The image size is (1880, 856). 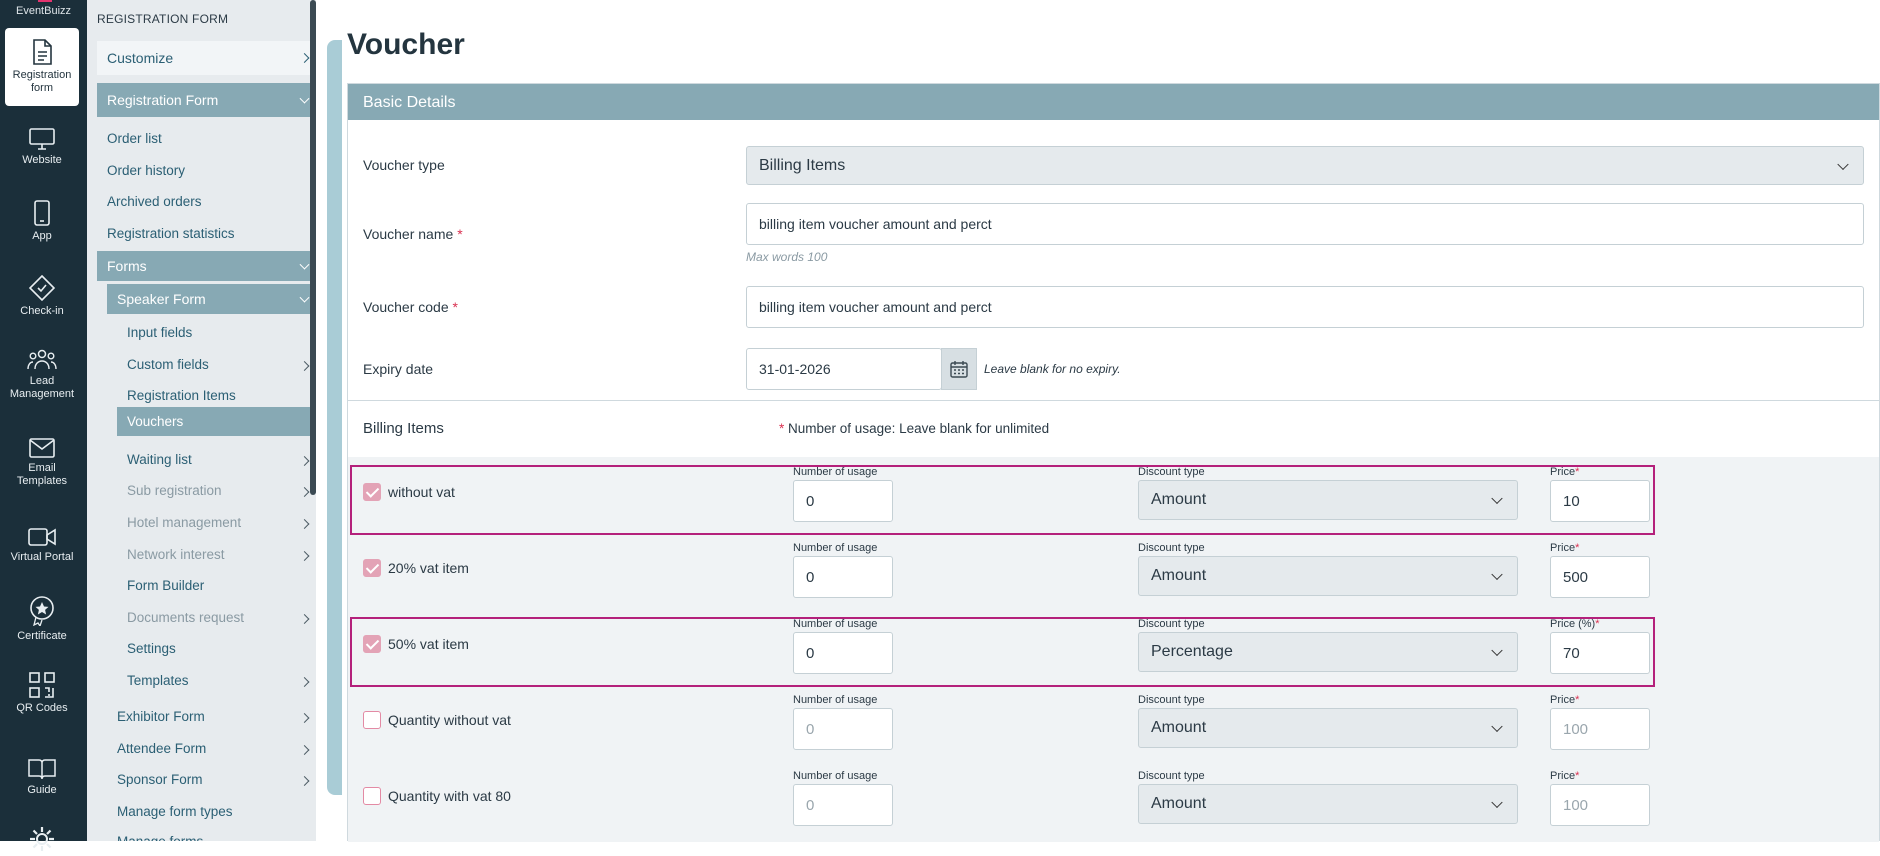 What do you see at coordinates (154, 201) in the screenshot?
I see `sidebar-item-archived-orders: Archived orders` at bounding box center [154, 201].